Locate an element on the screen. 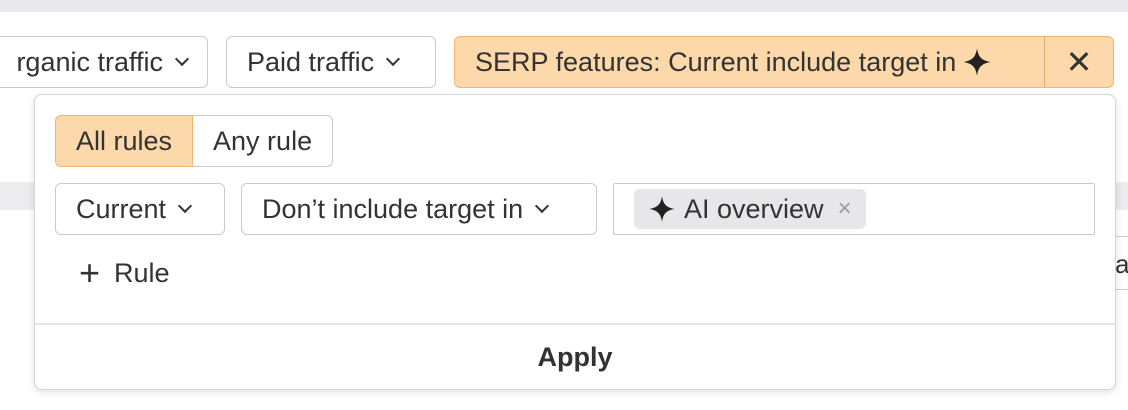 The image size is (1128, 410). close-icon: ✕ is located at coordinates (1079, 62).